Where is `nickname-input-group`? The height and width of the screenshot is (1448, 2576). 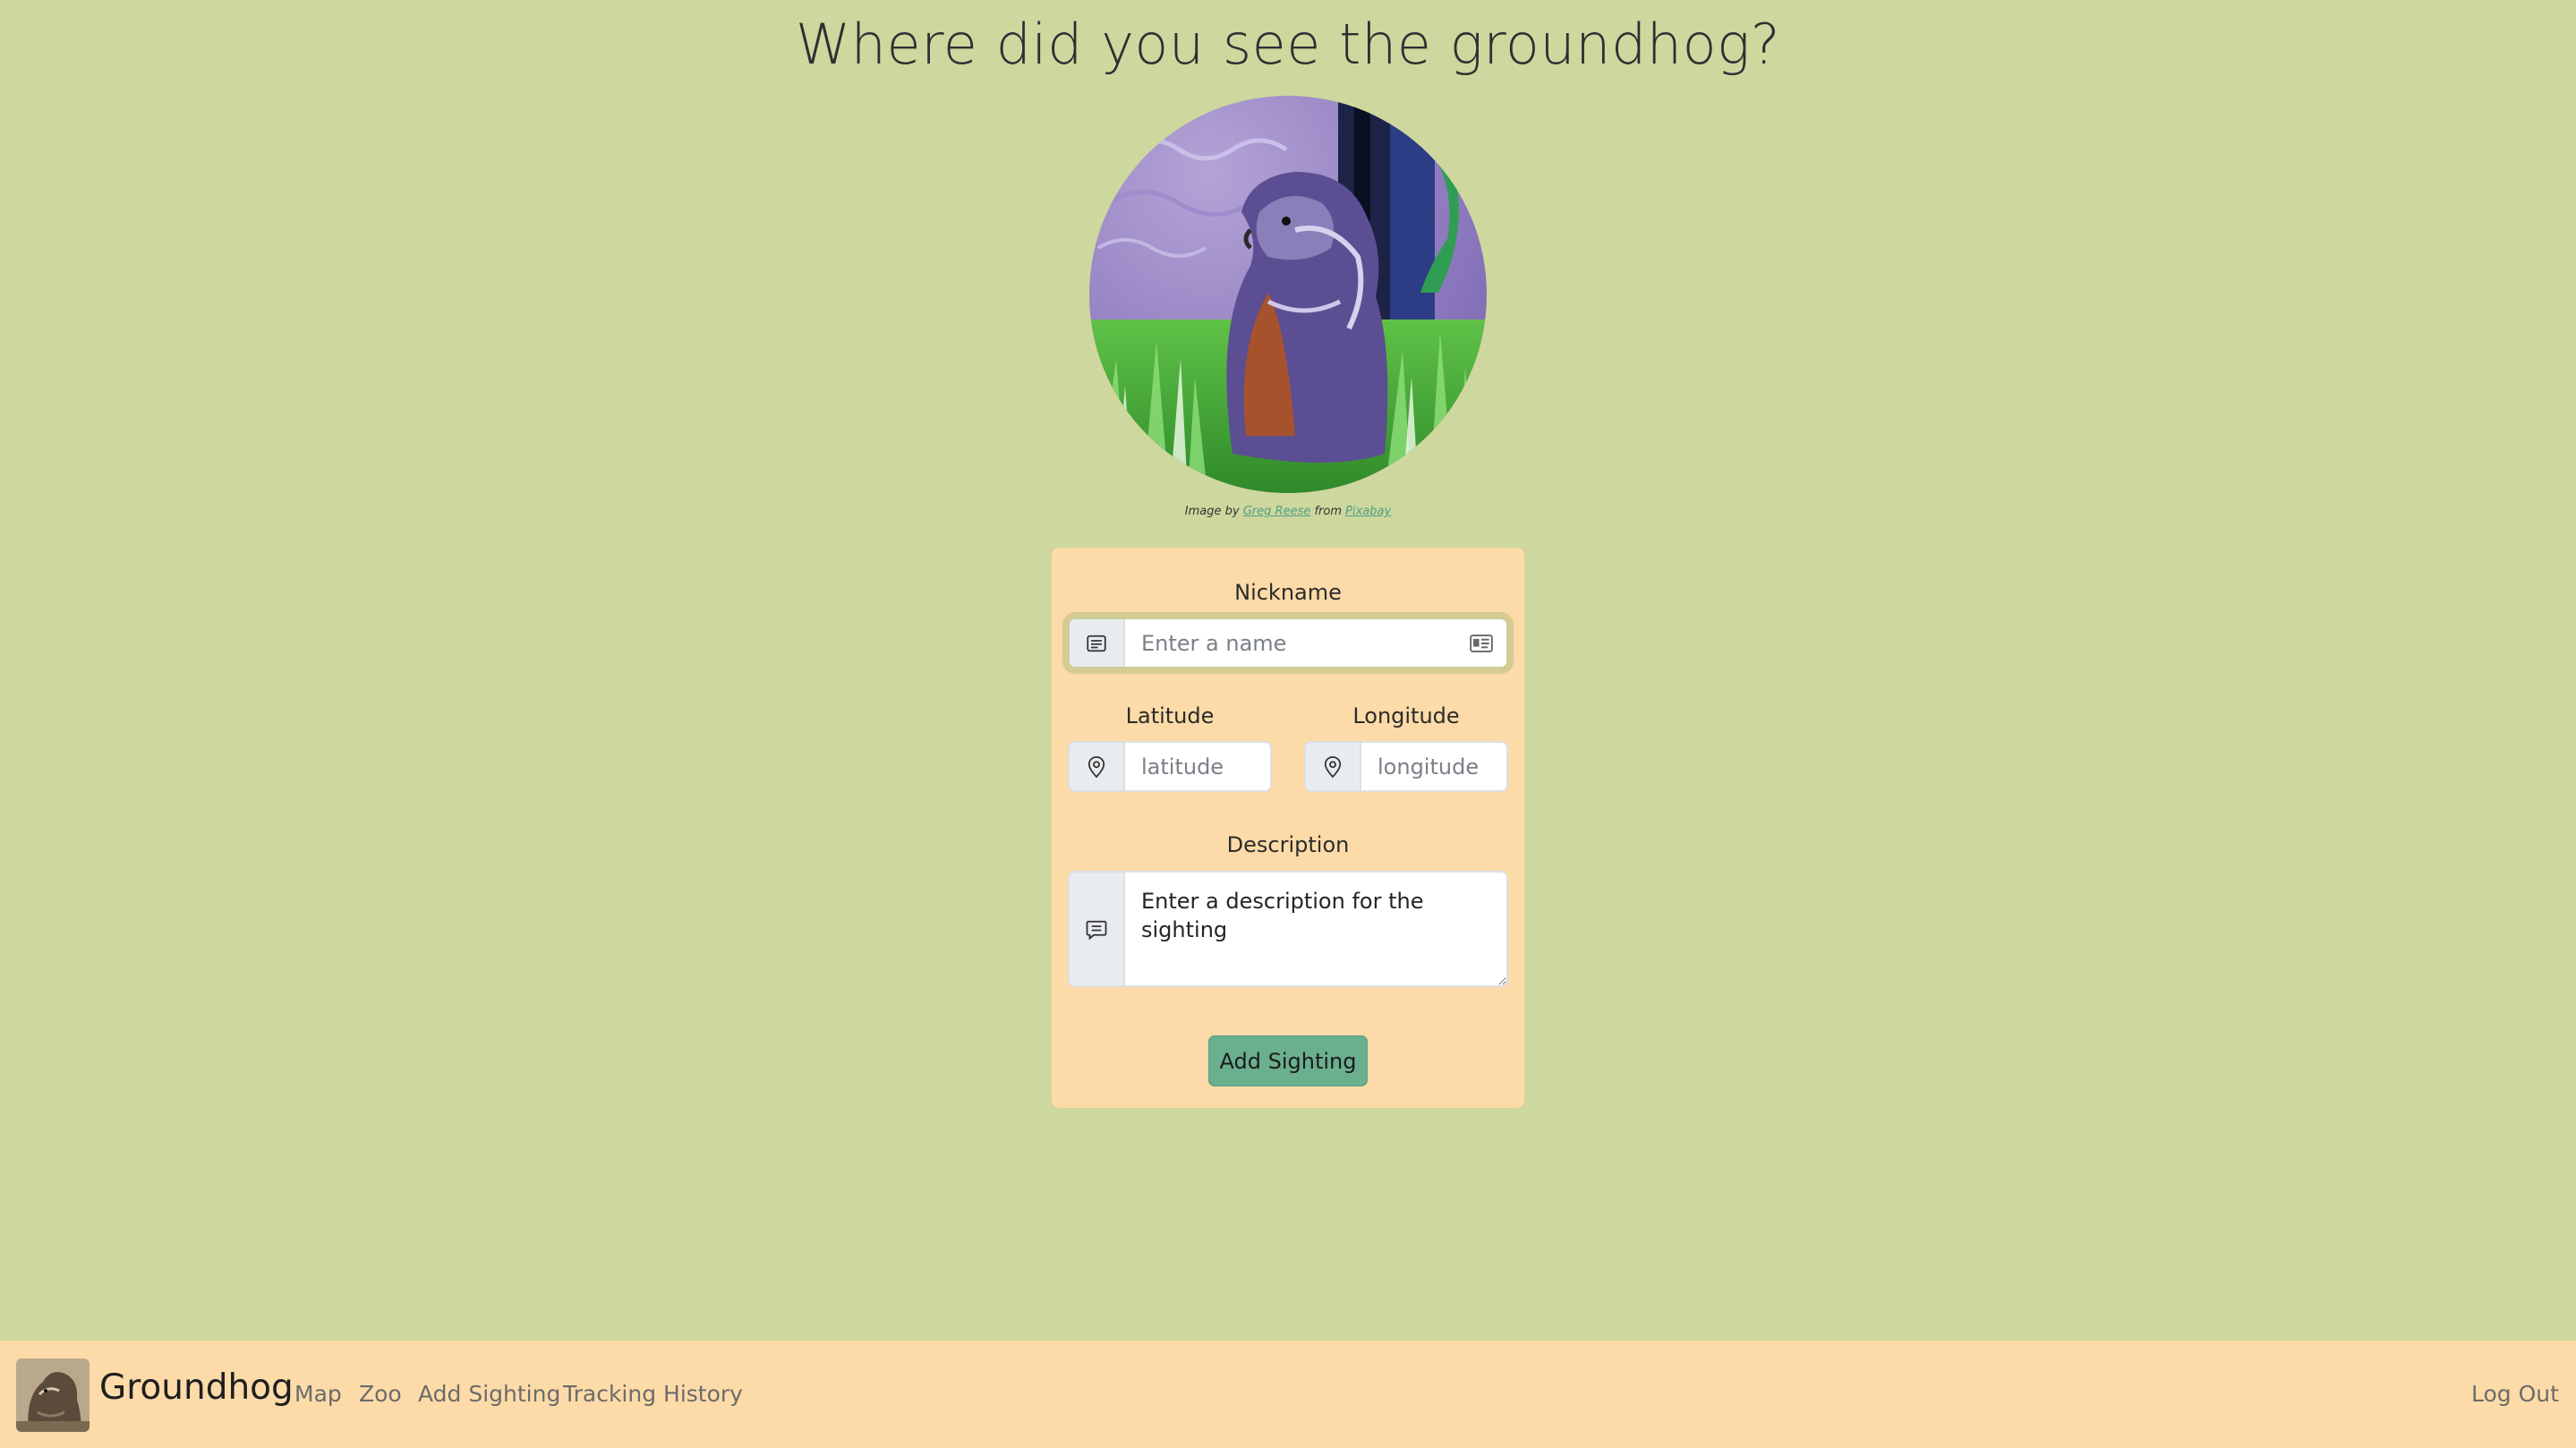
nickname-input-group is located at coordinates (1288, 643).